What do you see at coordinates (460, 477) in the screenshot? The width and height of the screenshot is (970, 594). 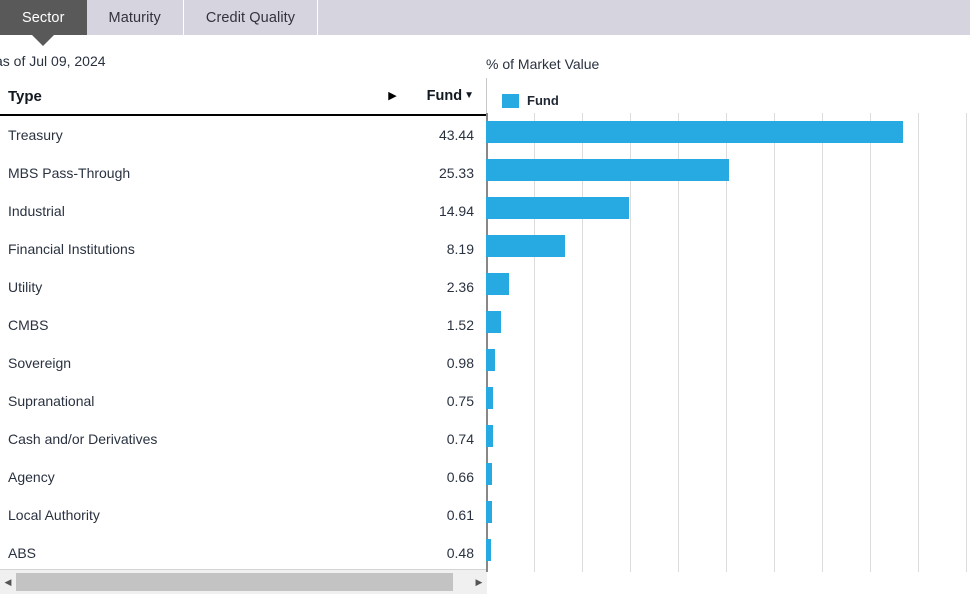 I see `row-fund-value: 0.66` at bounding box center [460, 477].